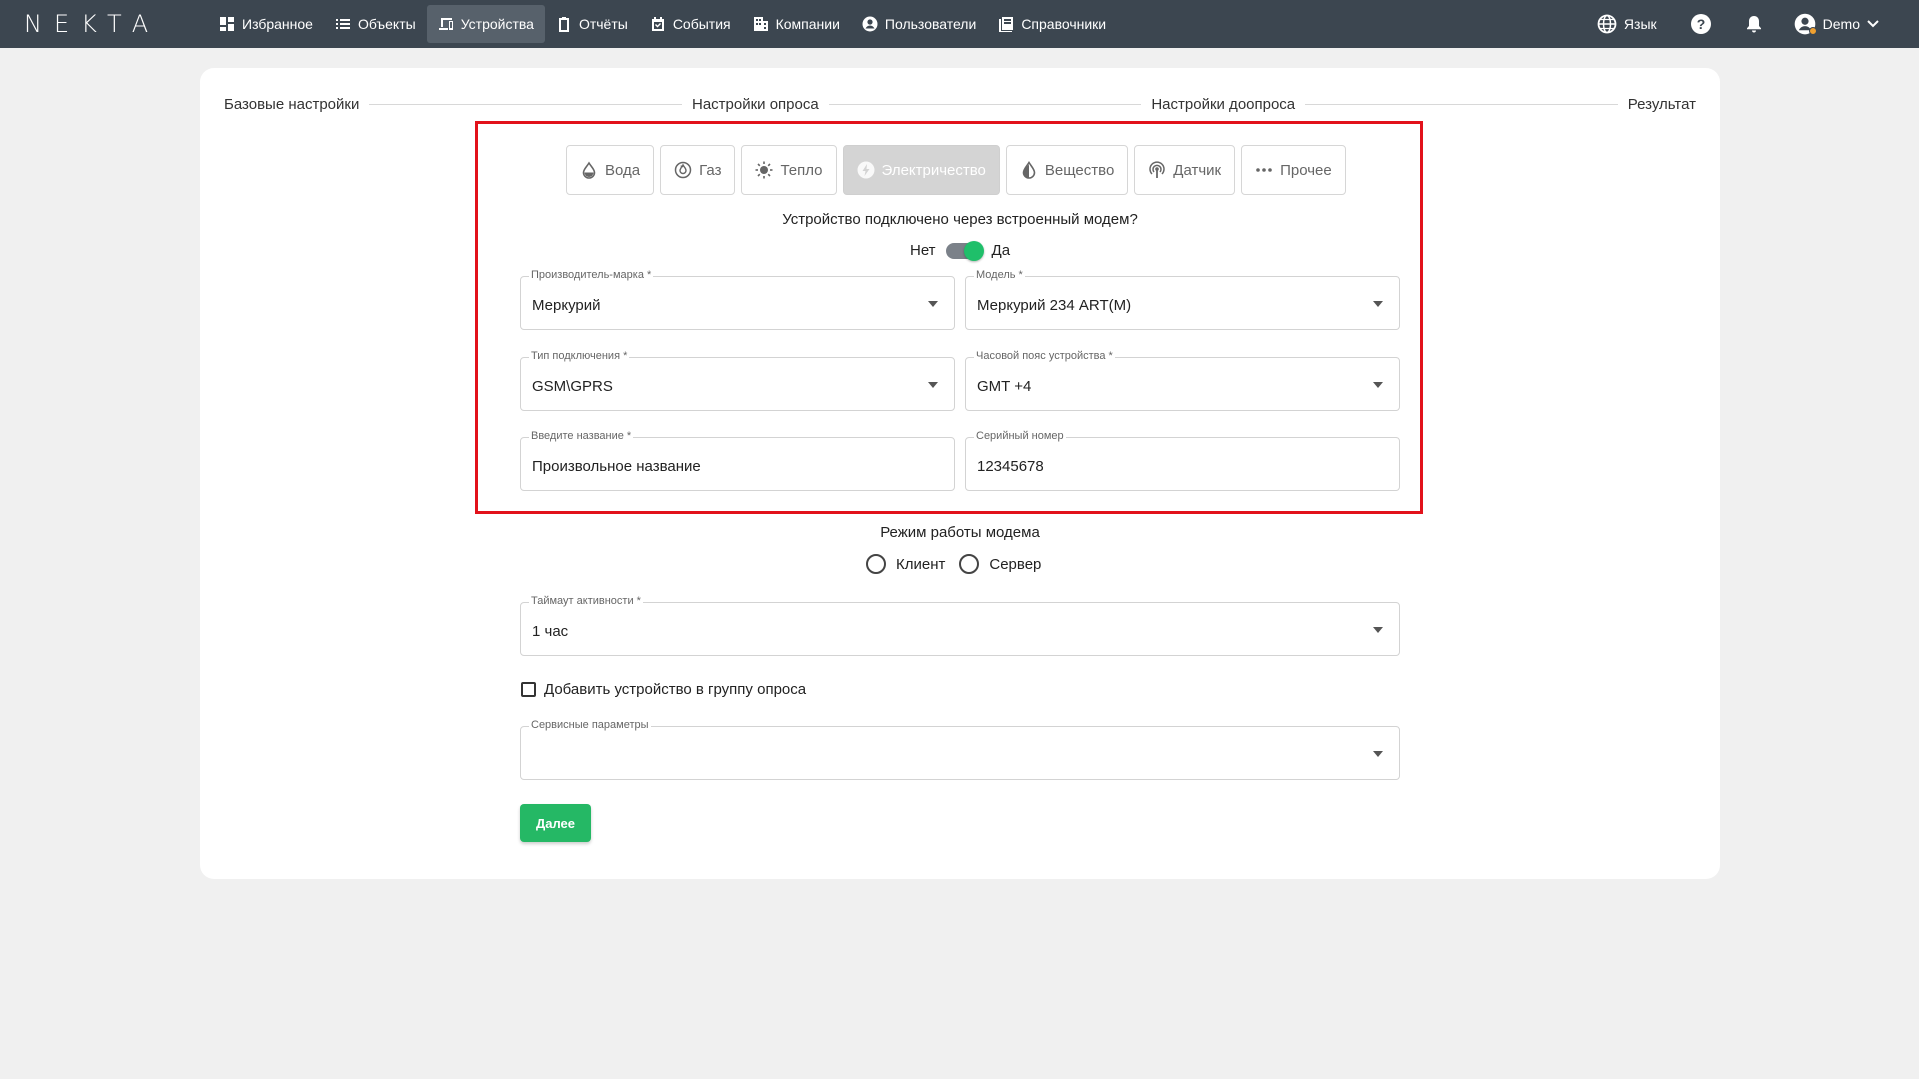  I want to click on sun-icon, so click(764, 170).